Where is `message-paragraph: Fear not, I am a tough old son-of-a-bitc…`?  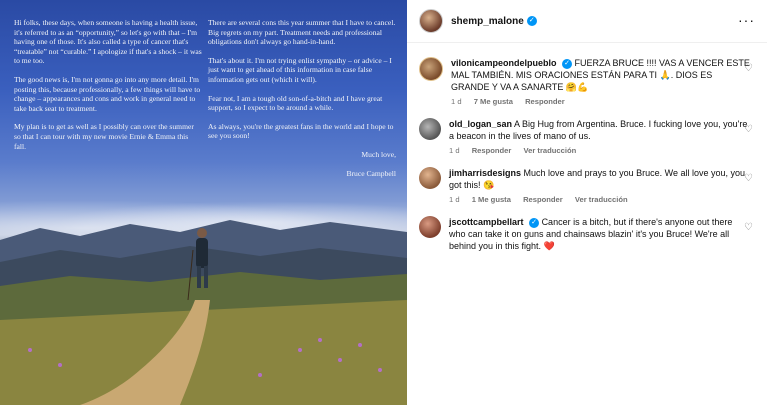
message-paragraph: Fear not, I am a tough old son-of-a-bitc… is located at coordinates (295, 103).